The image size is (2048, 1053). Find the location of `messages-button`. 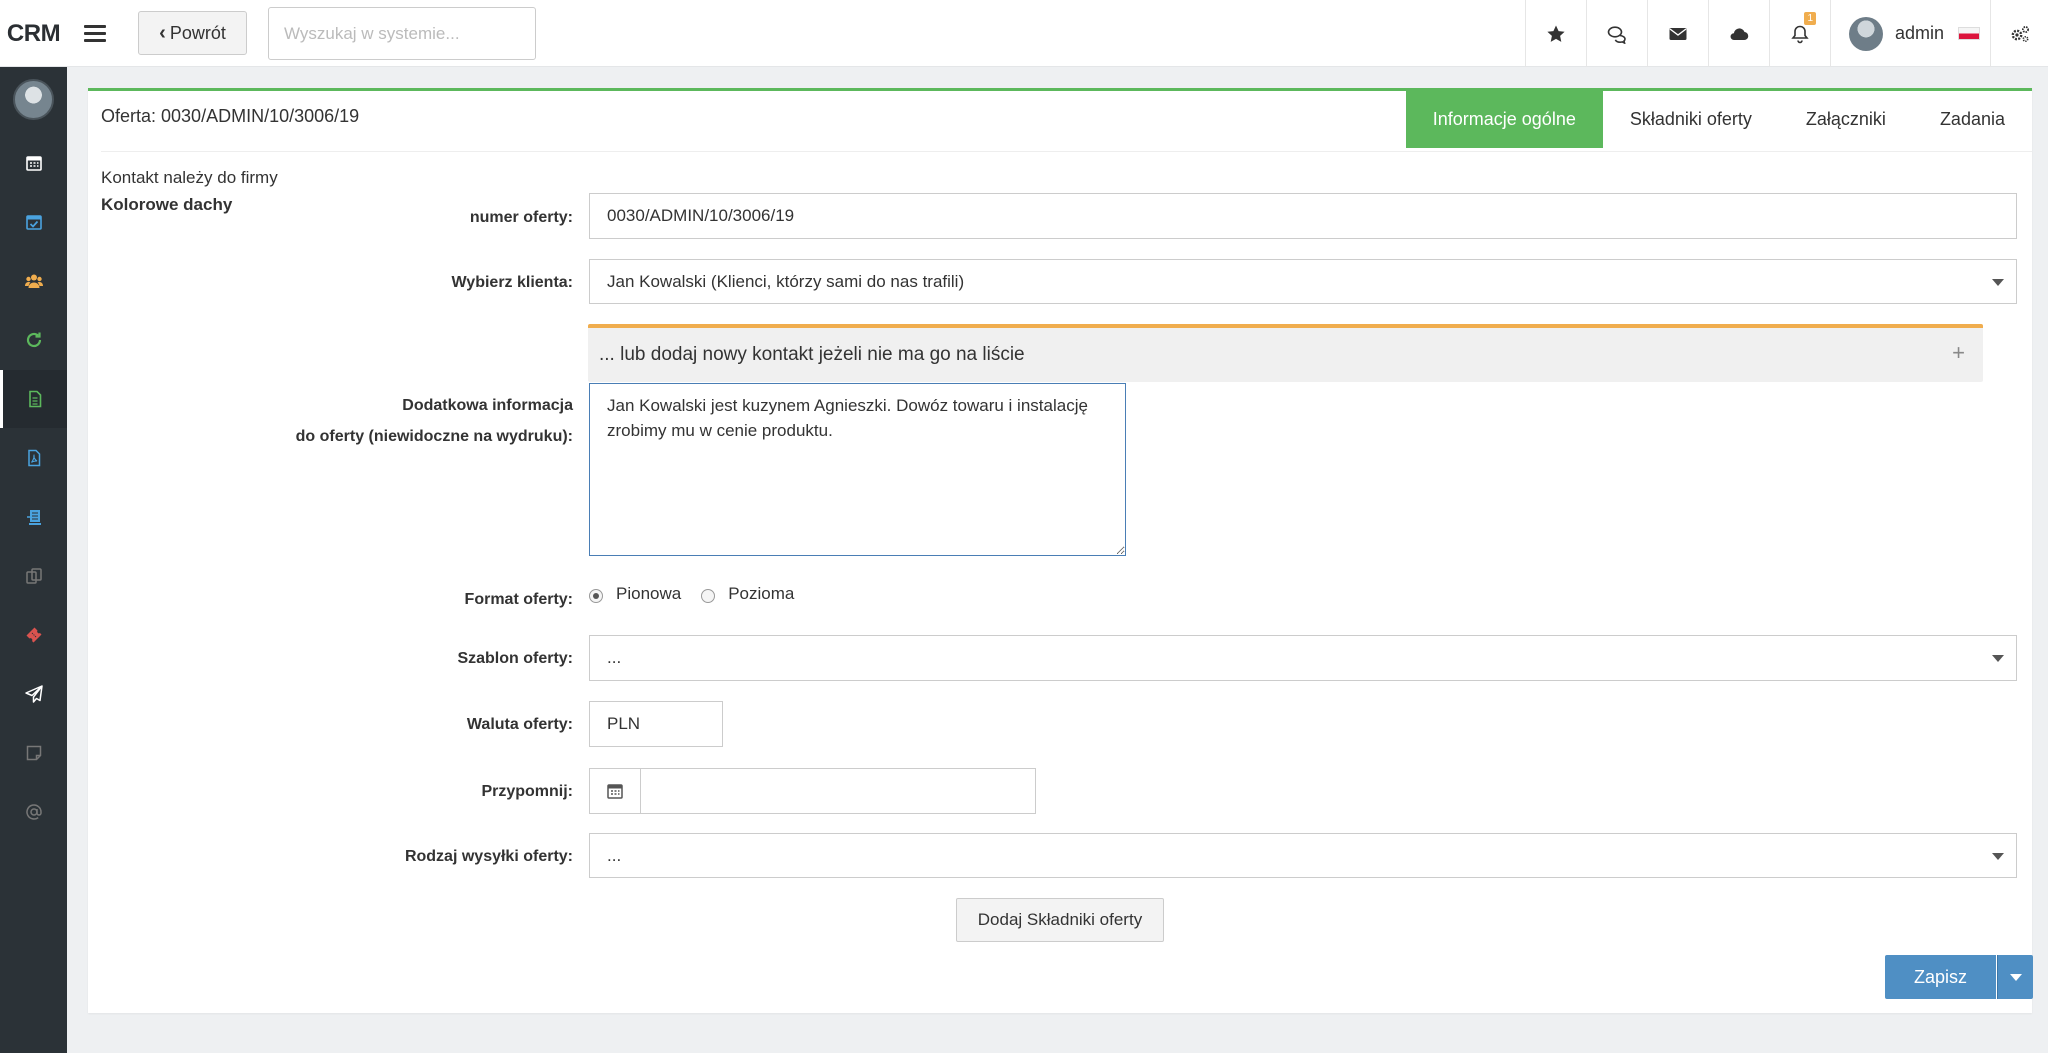

messages-button is located at coordinates (1616, 33).